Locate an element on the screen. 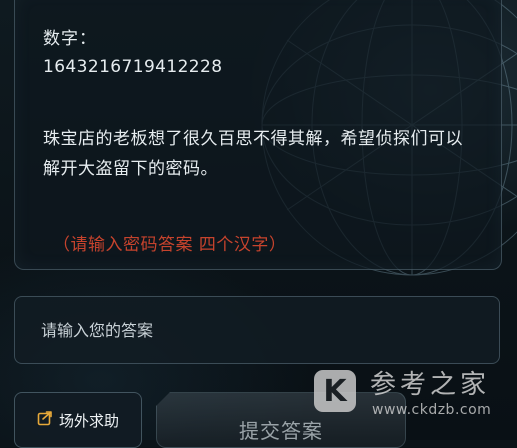 Image resolution: width=517 pixels, height=448 pixels. watermark-logo: K is located at coordinates (335, 391).